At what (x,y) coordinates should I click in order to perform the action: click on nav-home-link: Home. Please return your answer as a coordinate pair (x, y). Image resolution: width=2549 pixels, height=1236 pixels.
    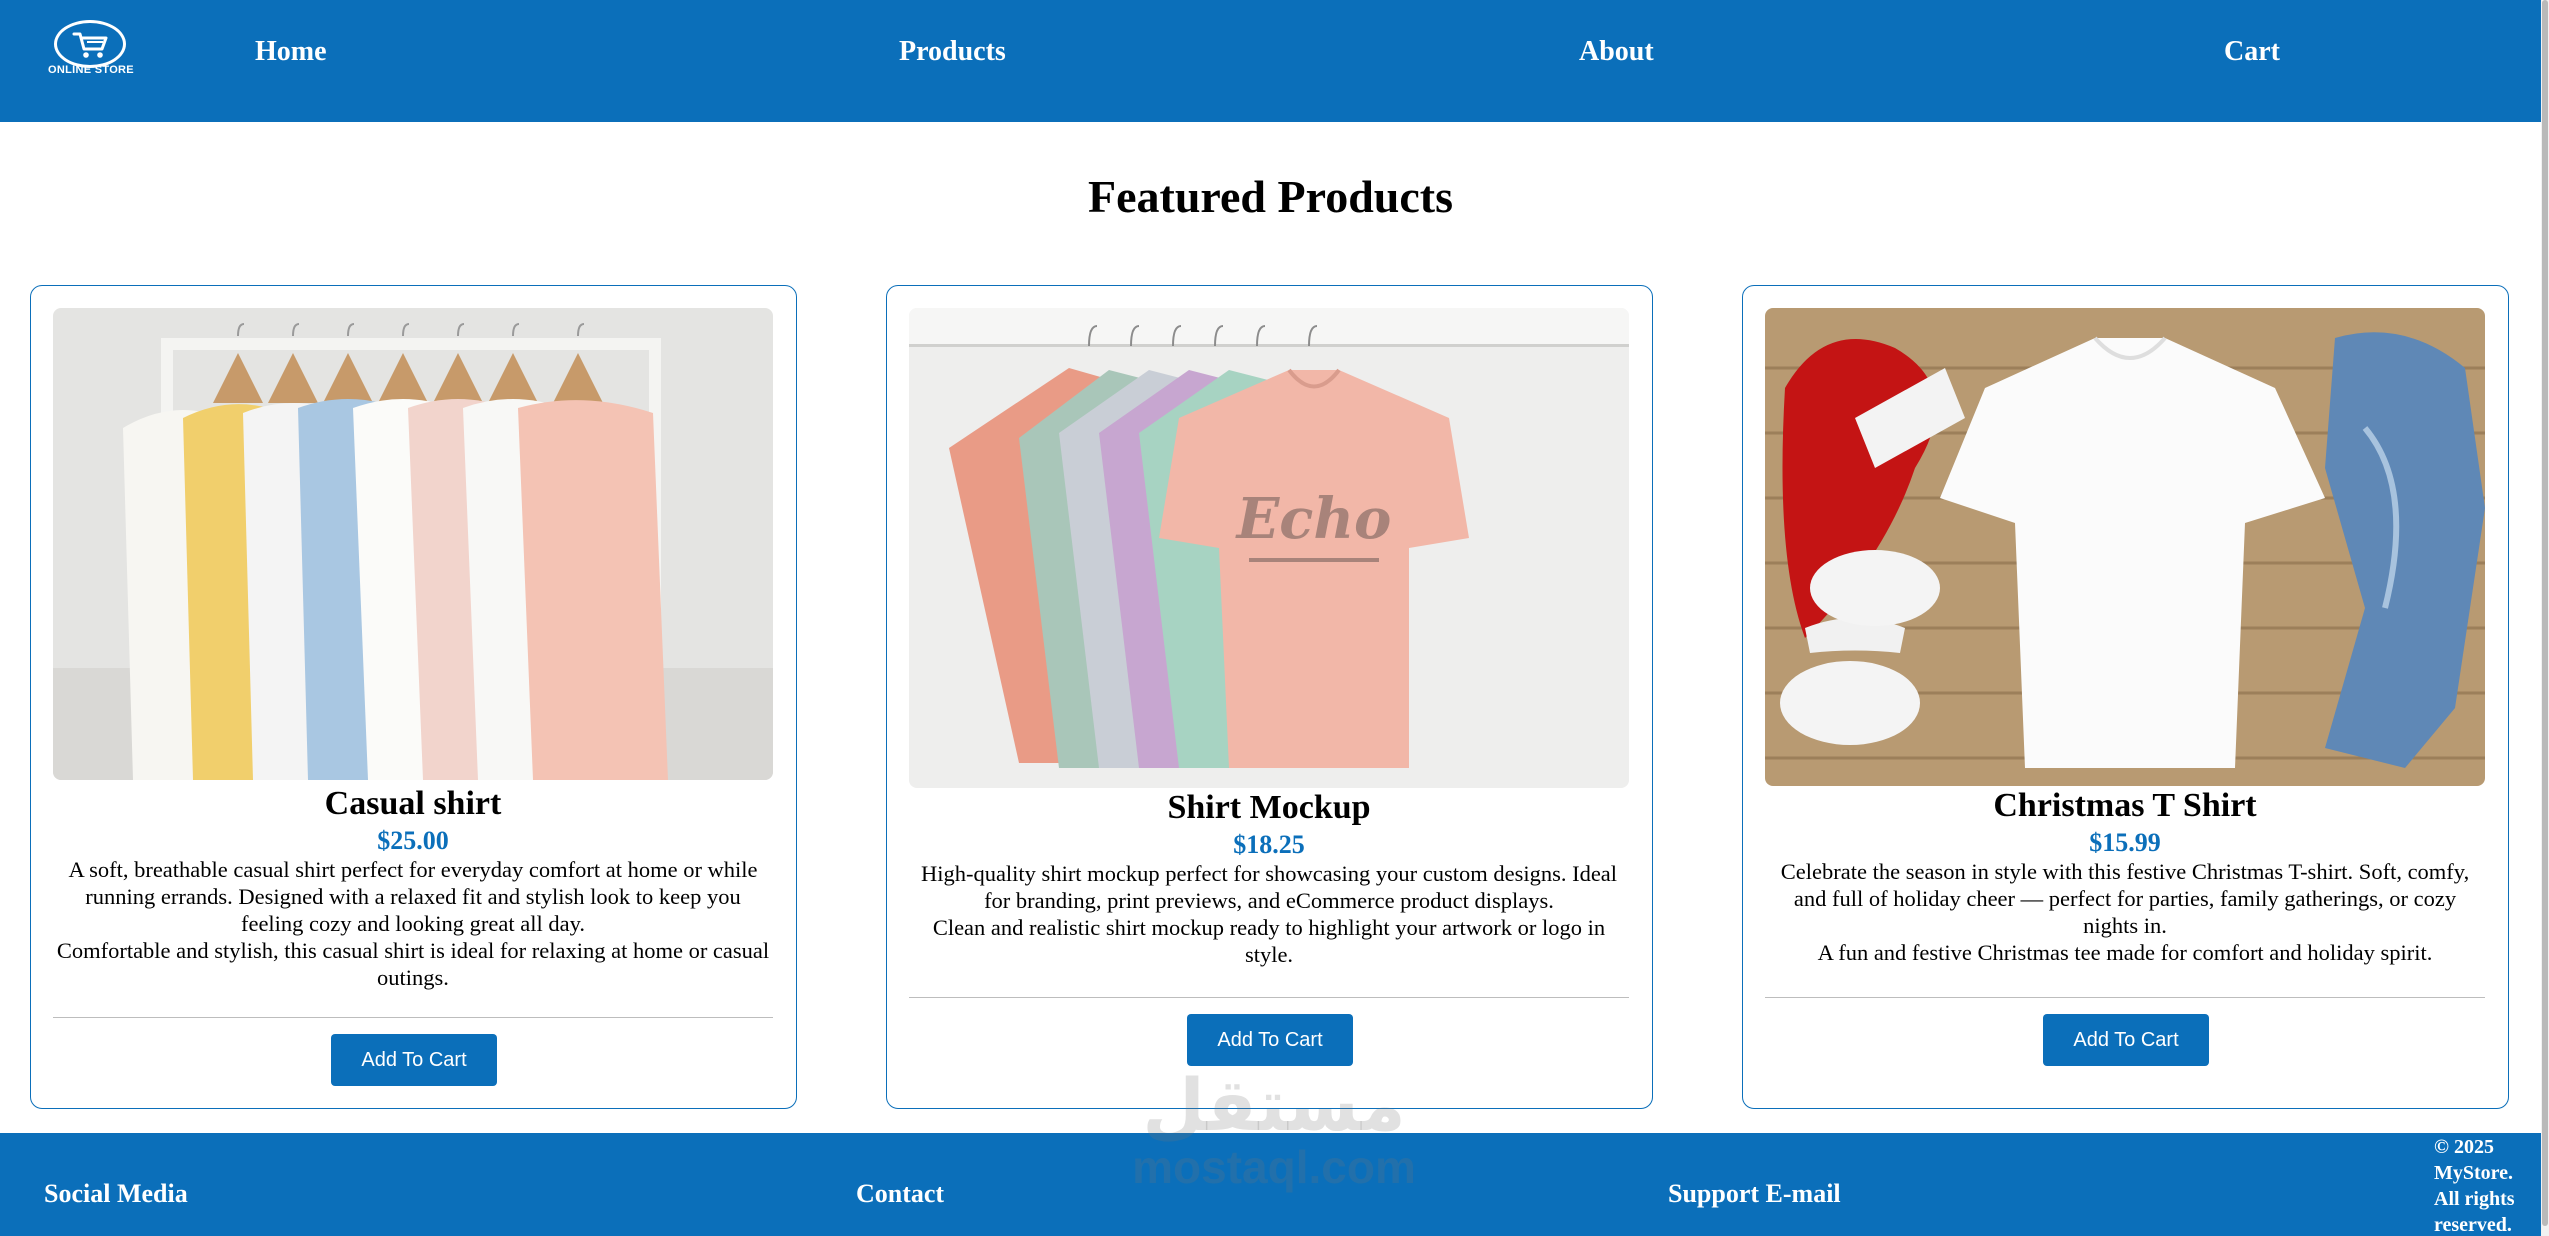
    Looking at the image, I should click on (291, 52).